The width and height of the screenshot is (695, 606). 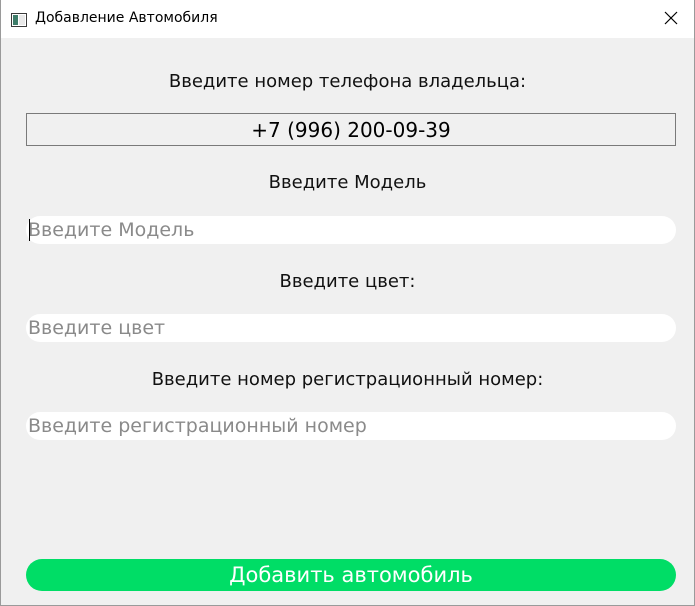 I want to click on add-car-button: Добавить автомобиль, so click(x=351, y=575).